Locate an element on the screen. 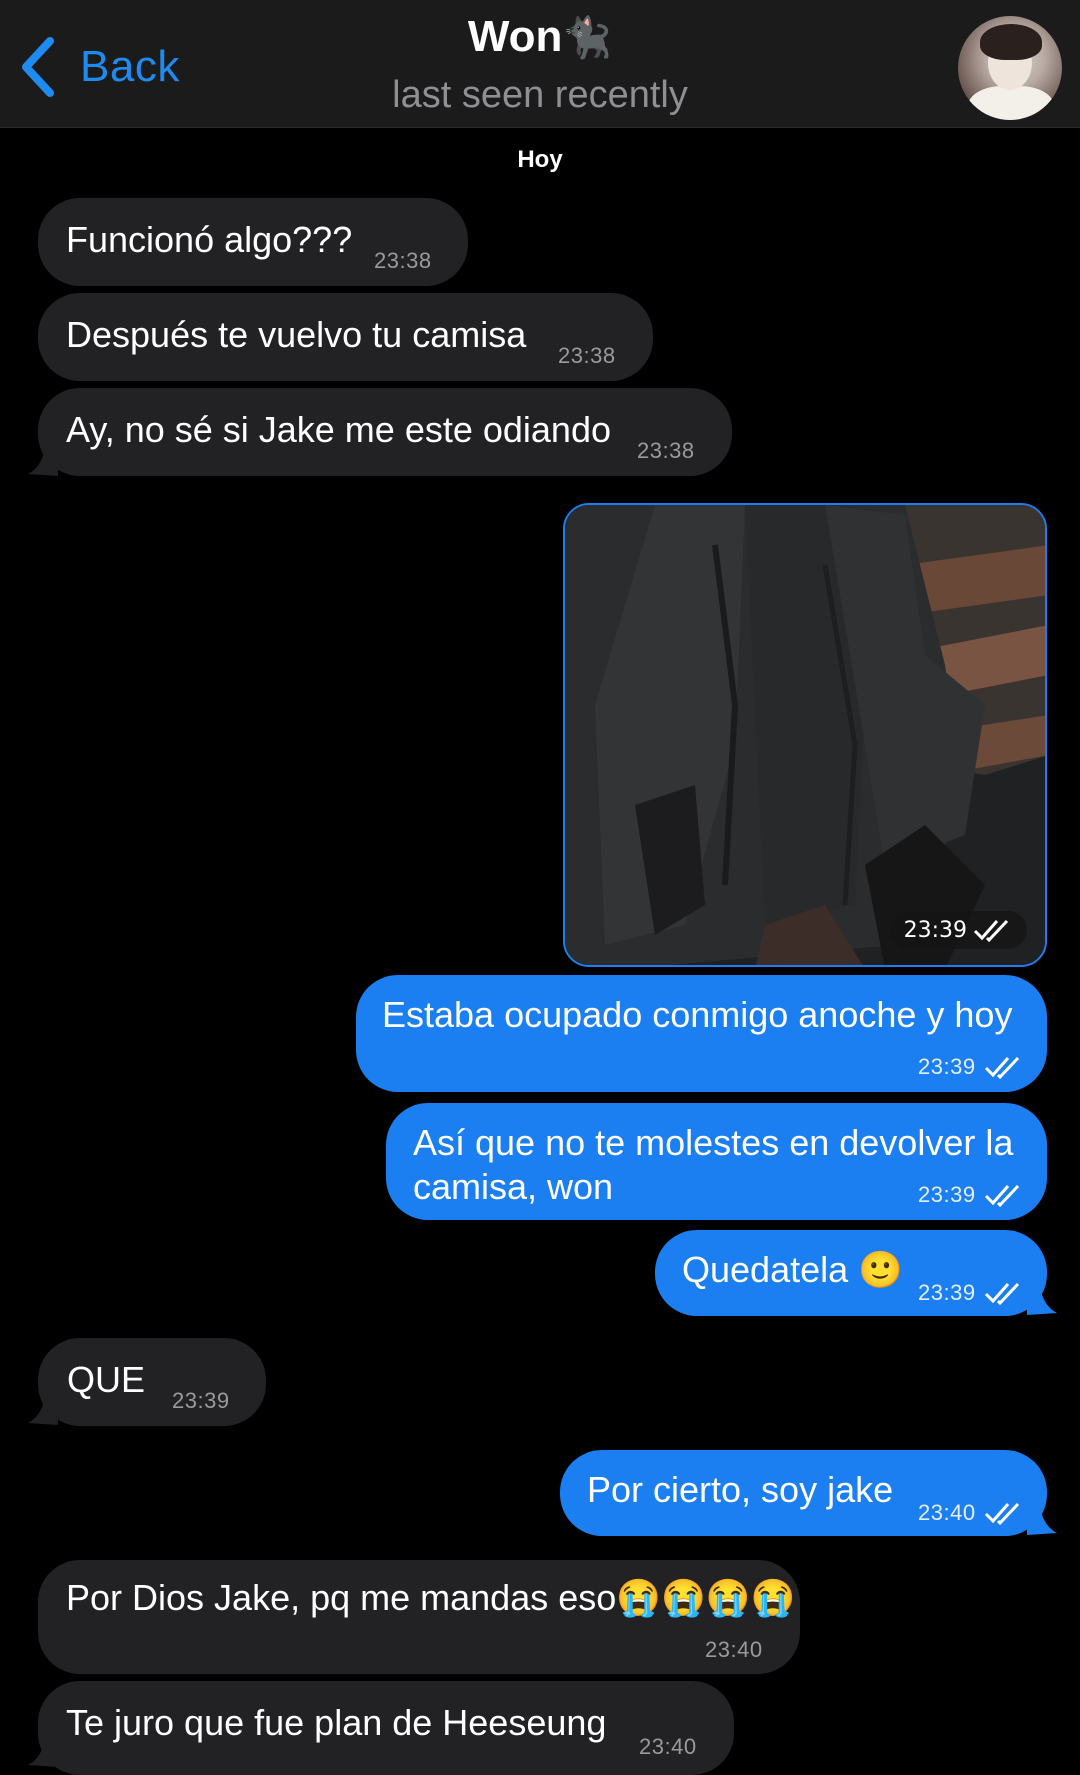 The width and height of the screenshot is (1080, 1775). black-cat-emoji: 🐈‍⬛ is located at coordinates (587, 38).